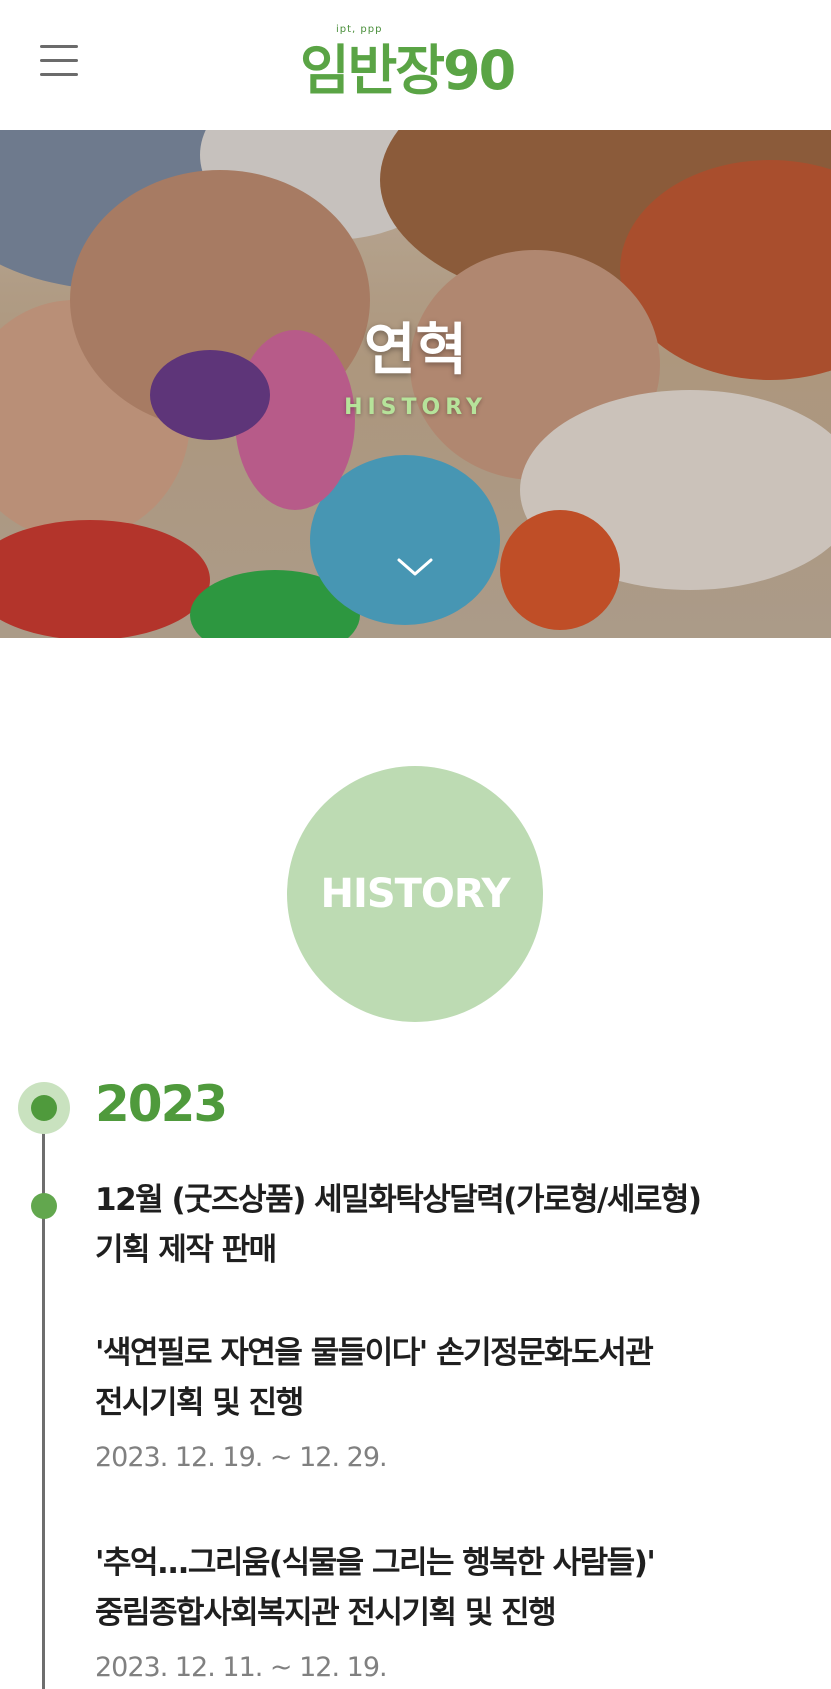 The image size is (831, 1689). I want to click on site-header: ipt, ppp 임반장90, so click(415, 65).